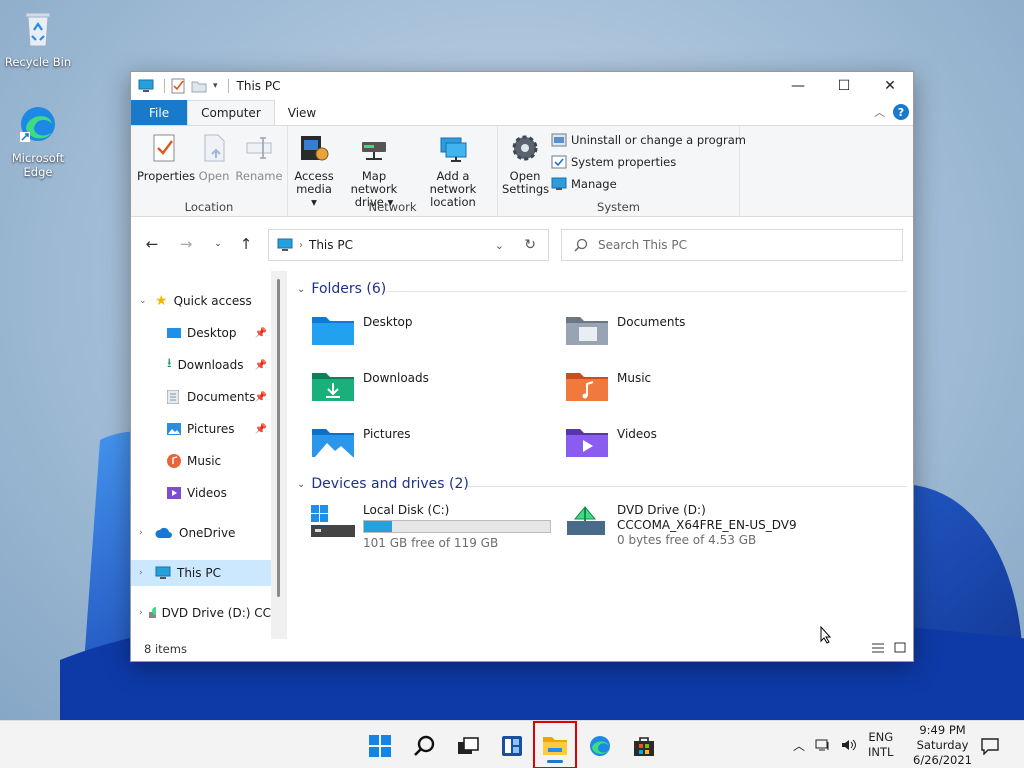 Image resolution: width=1024 pixels, height=768 pixels. I want to click on properties-button: Properties, so click(166, 157).